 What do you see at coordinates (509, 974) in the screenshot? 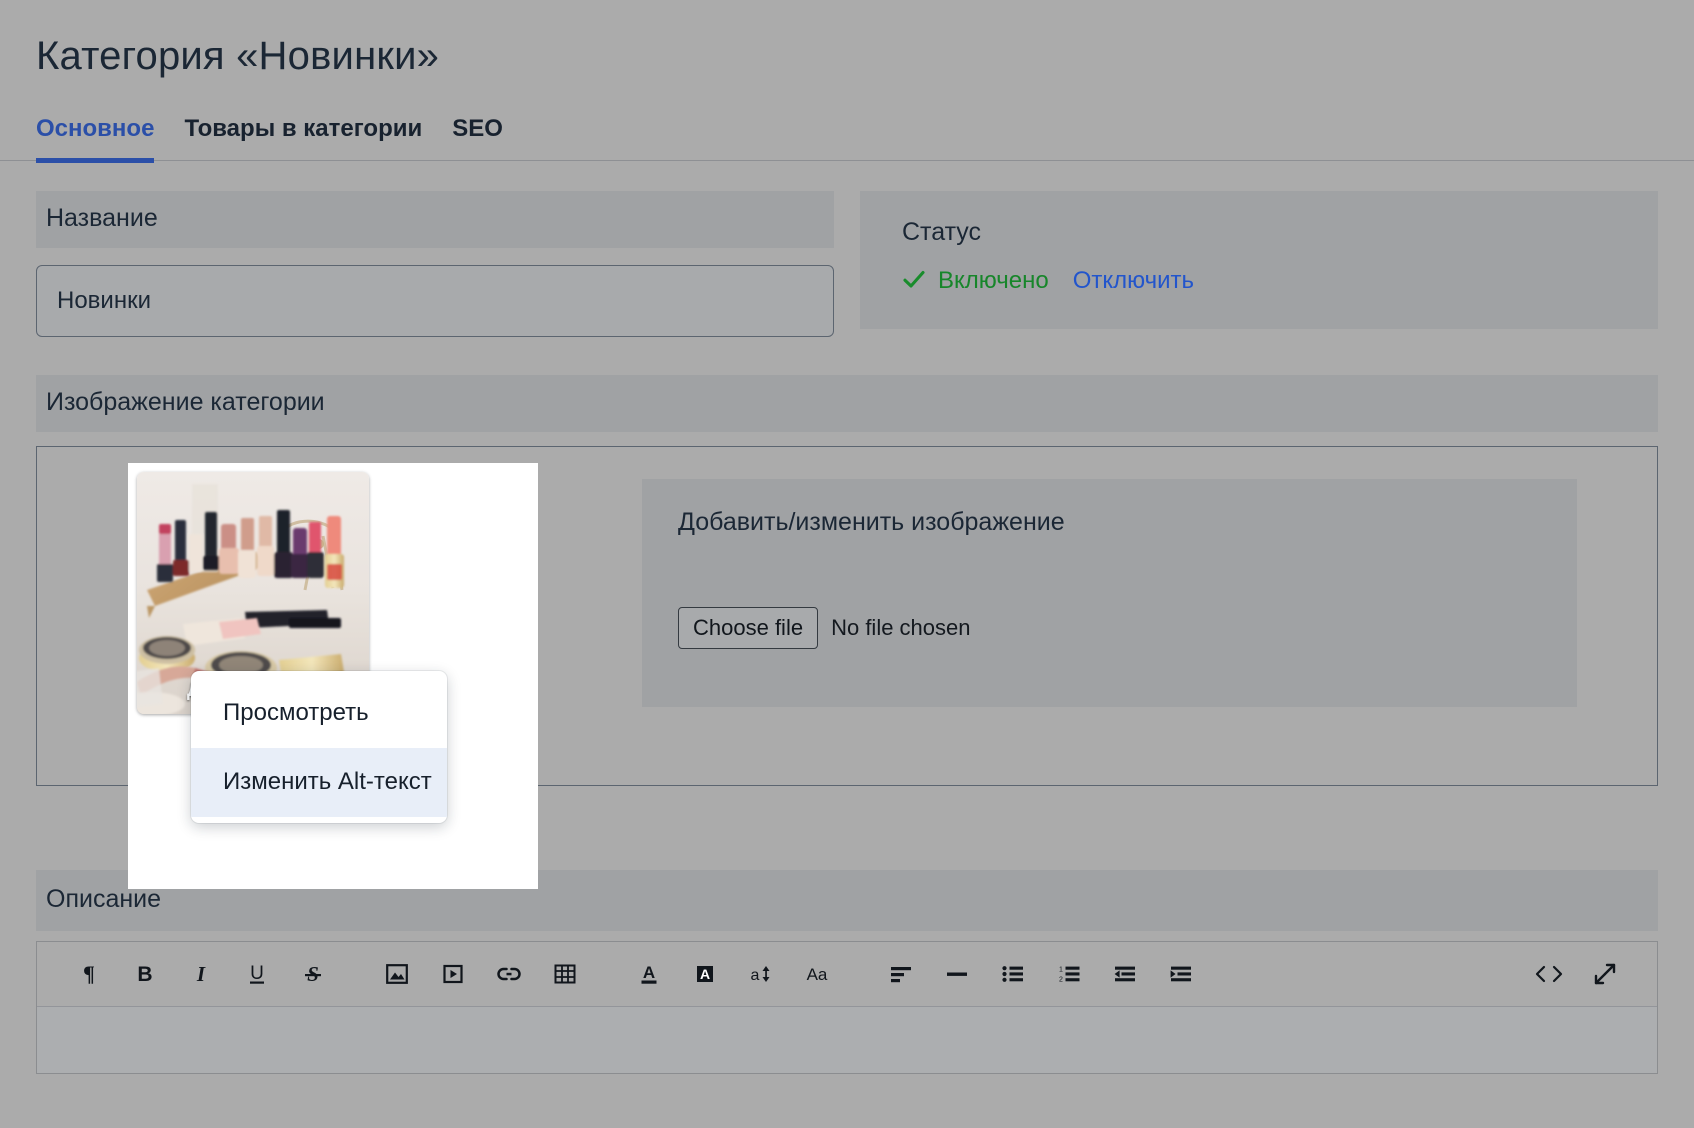
I see `link-icon` at bounding box center [509, 974].